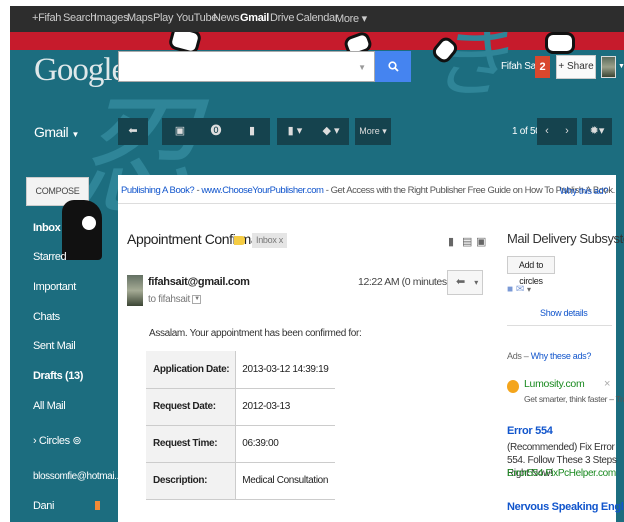 The image size is (624, 522). I want to click on table-row: Request Time: 06:39:00, so click(240, 444).